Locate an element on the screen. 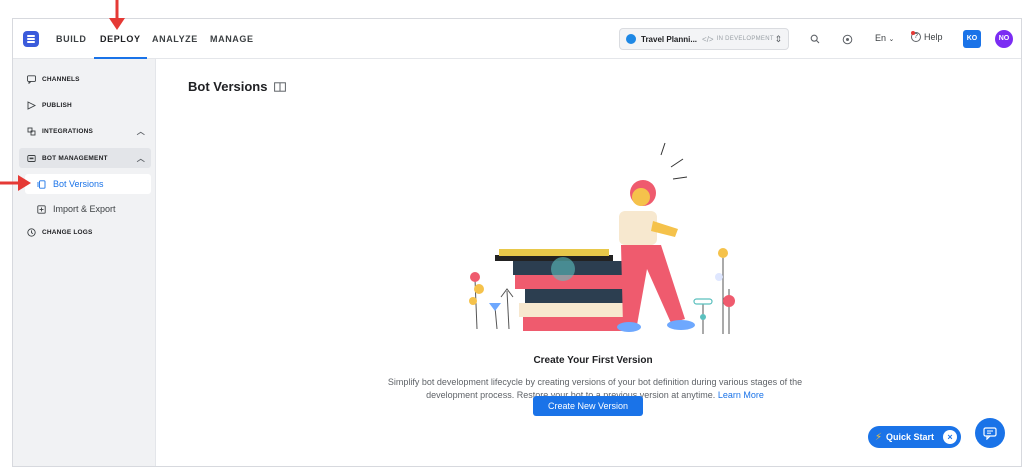  close-icon: × is located at coordinates (950, 437).